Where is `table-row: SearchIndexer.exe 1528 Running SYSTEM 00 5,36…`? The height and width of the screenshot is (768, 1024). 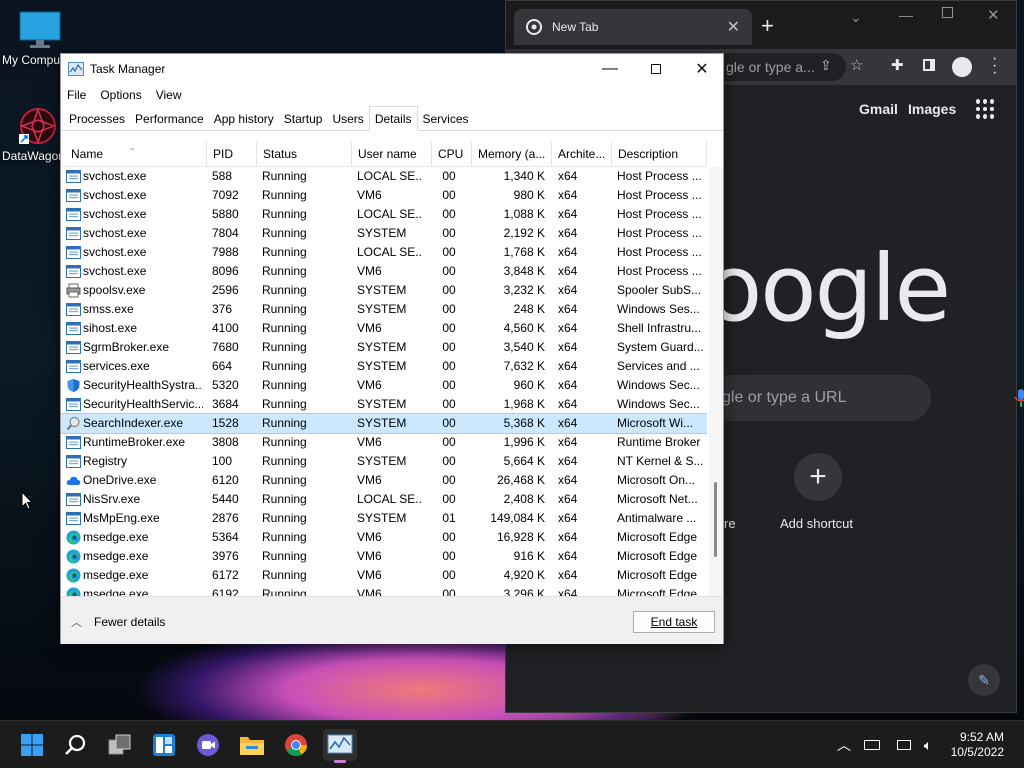 table-row: SearchIndexer.exe 1528 Running SYSTEM 00 5,36… is located at coordinates (384, 423).